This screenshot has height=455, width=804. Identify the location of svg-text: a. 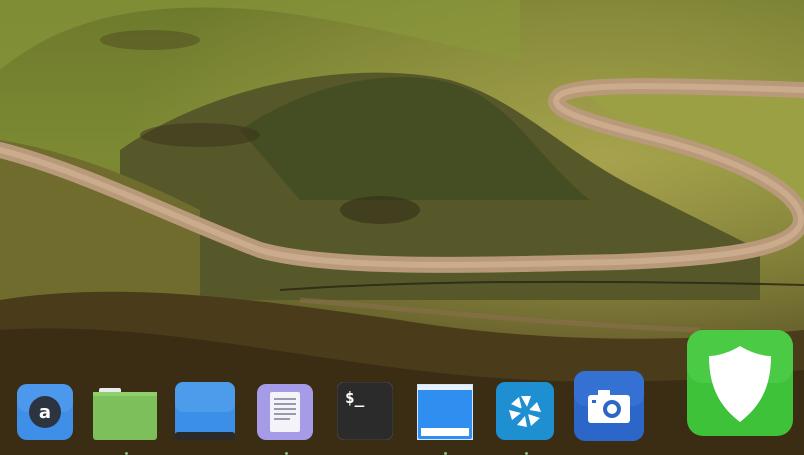
(45, 412).